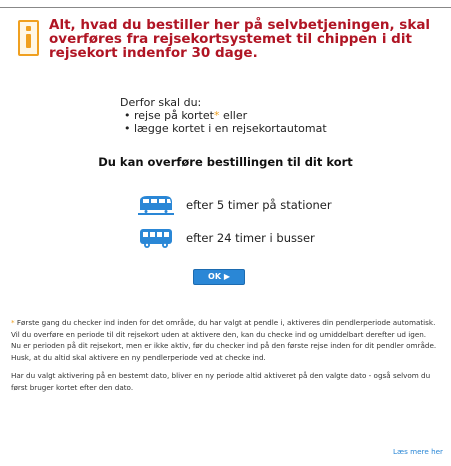  I want to click on info-icon, so click(28, 38).